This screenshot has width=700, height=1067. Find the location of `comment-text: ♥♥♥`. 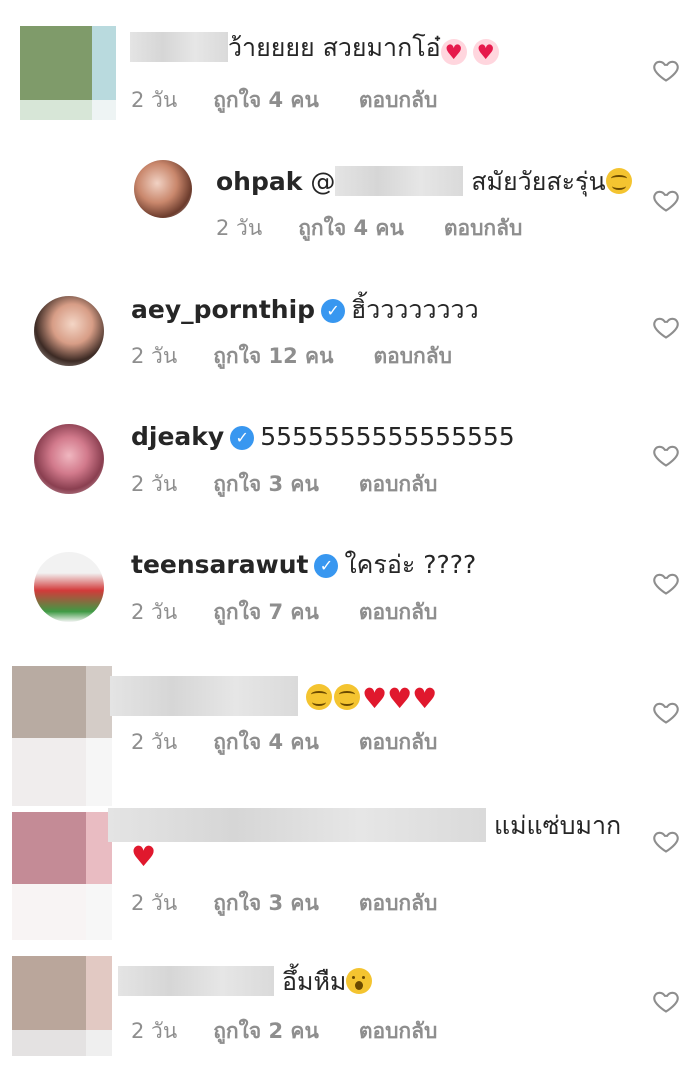

comment-text: ♥♥♥ is located at coordinates (273, 696).